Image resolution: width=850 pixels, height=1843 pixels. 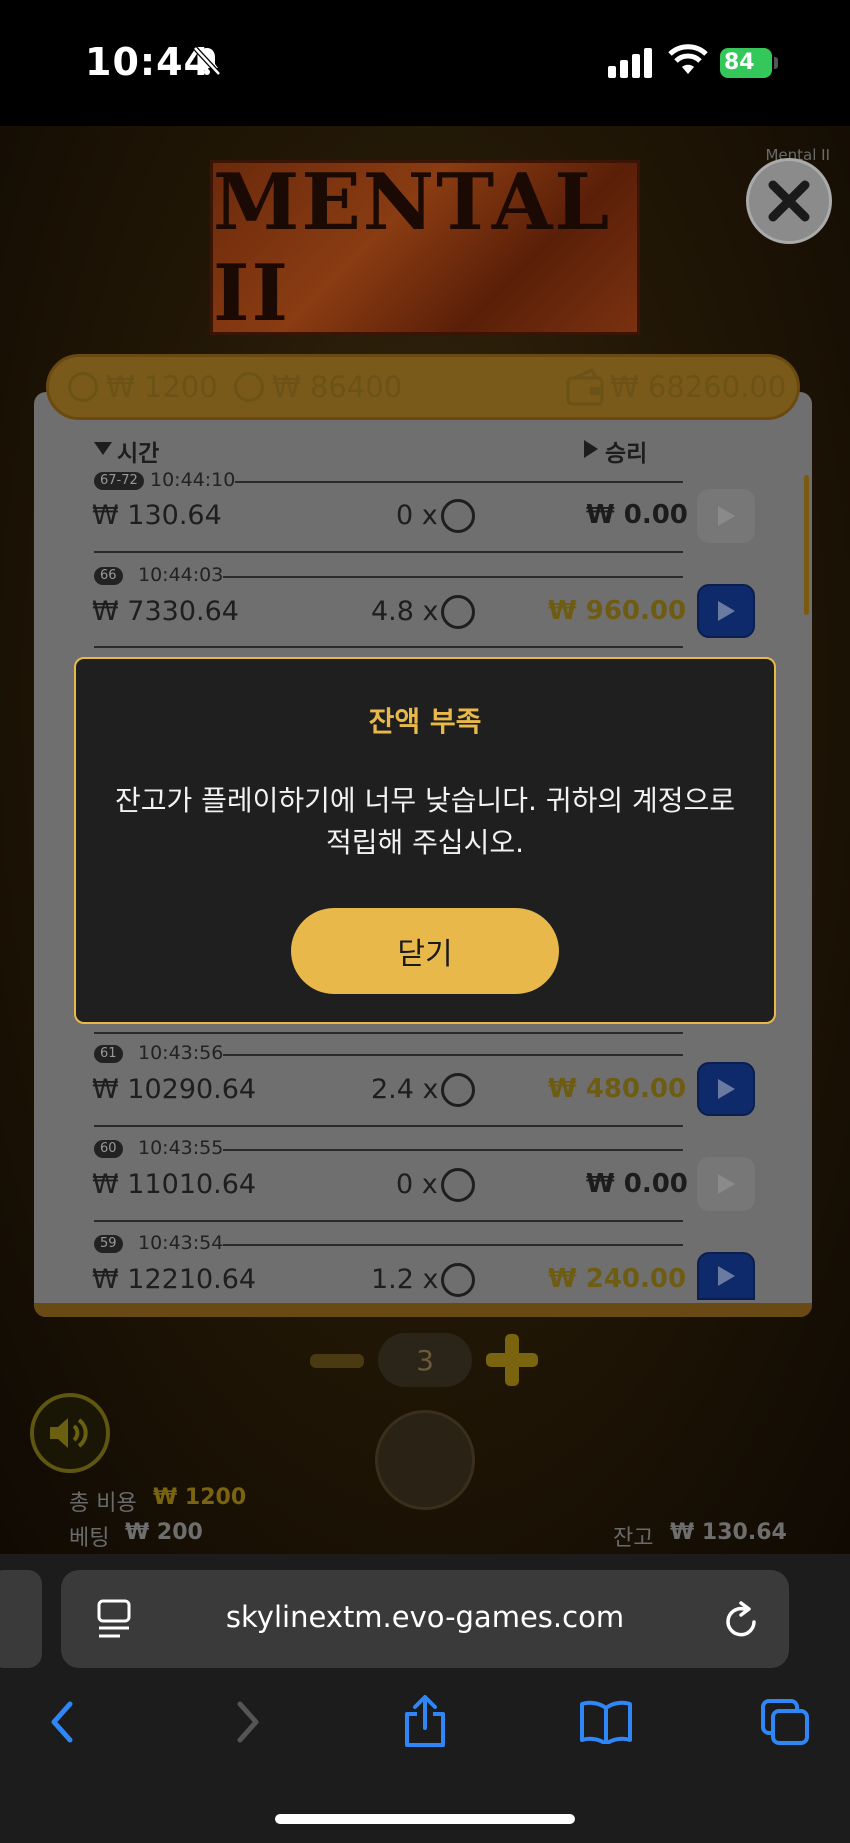 What do you see at coordinates (425, 1360) in the screenshot?
I see `stepper-value: 3` at bounding box center [425, 1360].